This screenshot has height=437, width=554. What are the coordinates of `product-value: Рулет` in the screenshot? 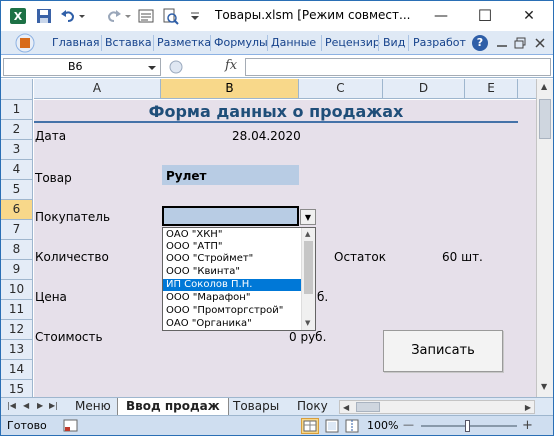 It's located at (186, 176).